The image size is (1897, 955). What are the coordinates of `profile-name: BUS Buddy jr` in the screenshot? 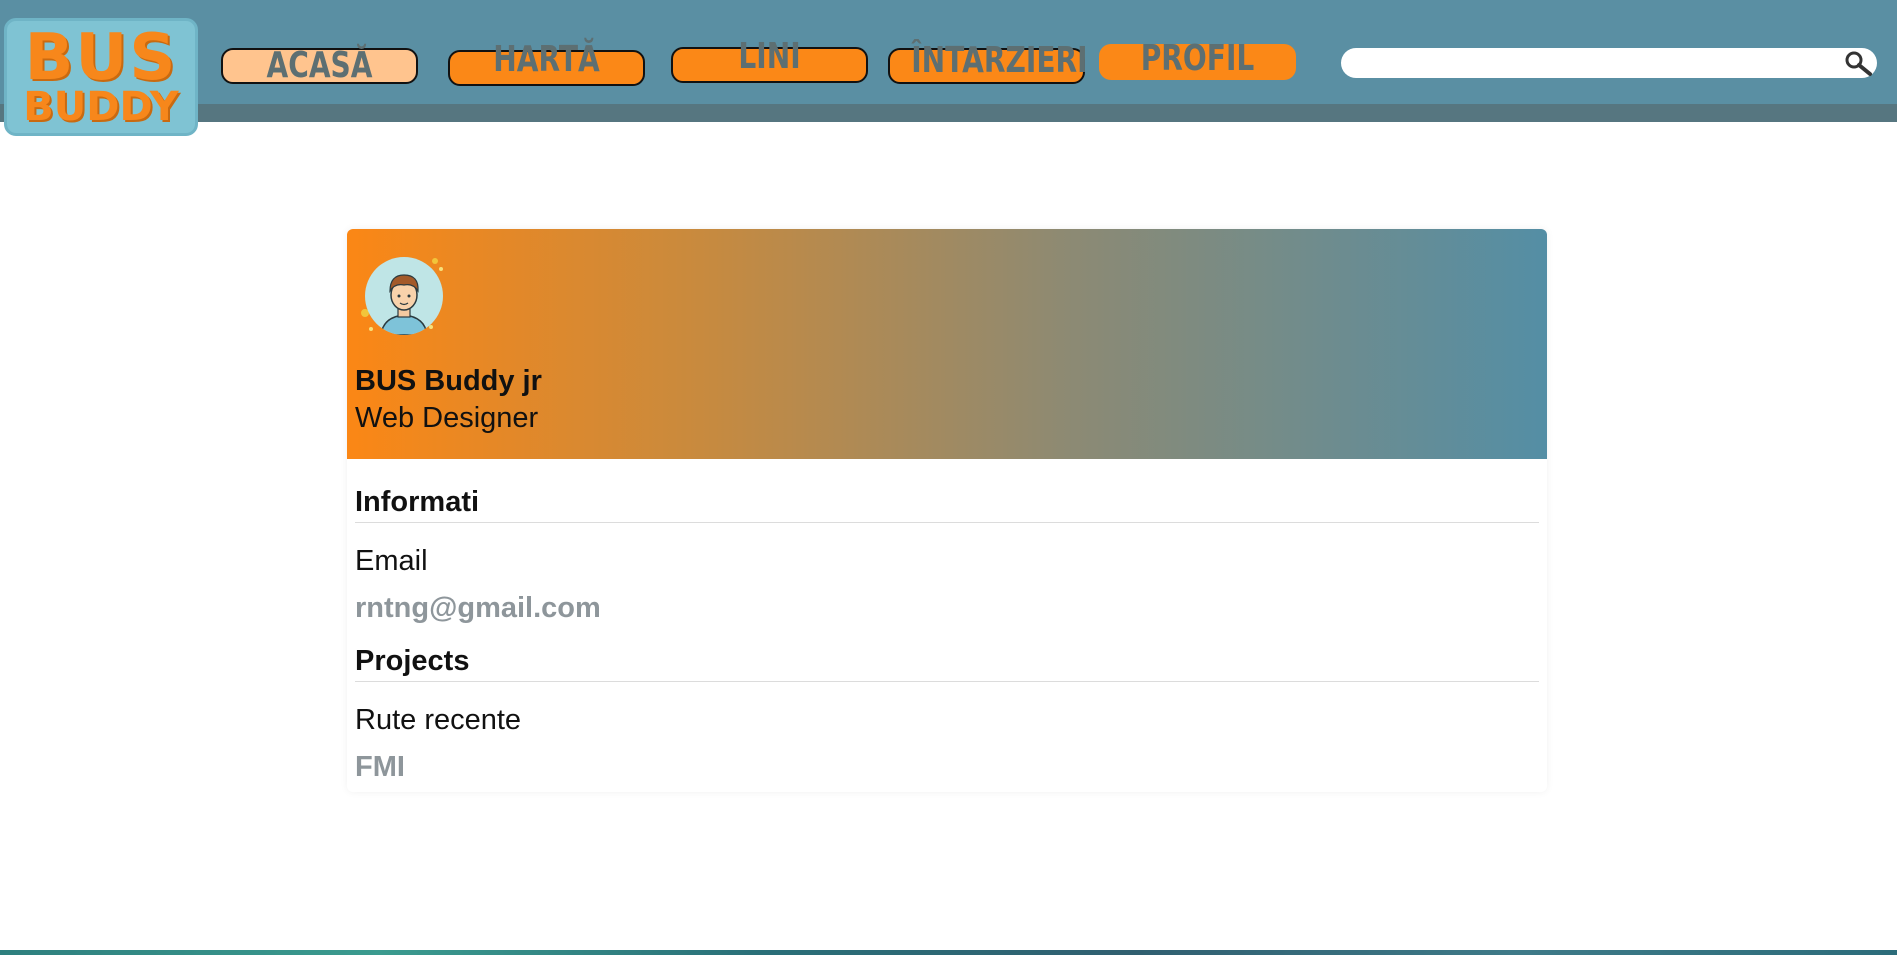 It's located at (448, 381).